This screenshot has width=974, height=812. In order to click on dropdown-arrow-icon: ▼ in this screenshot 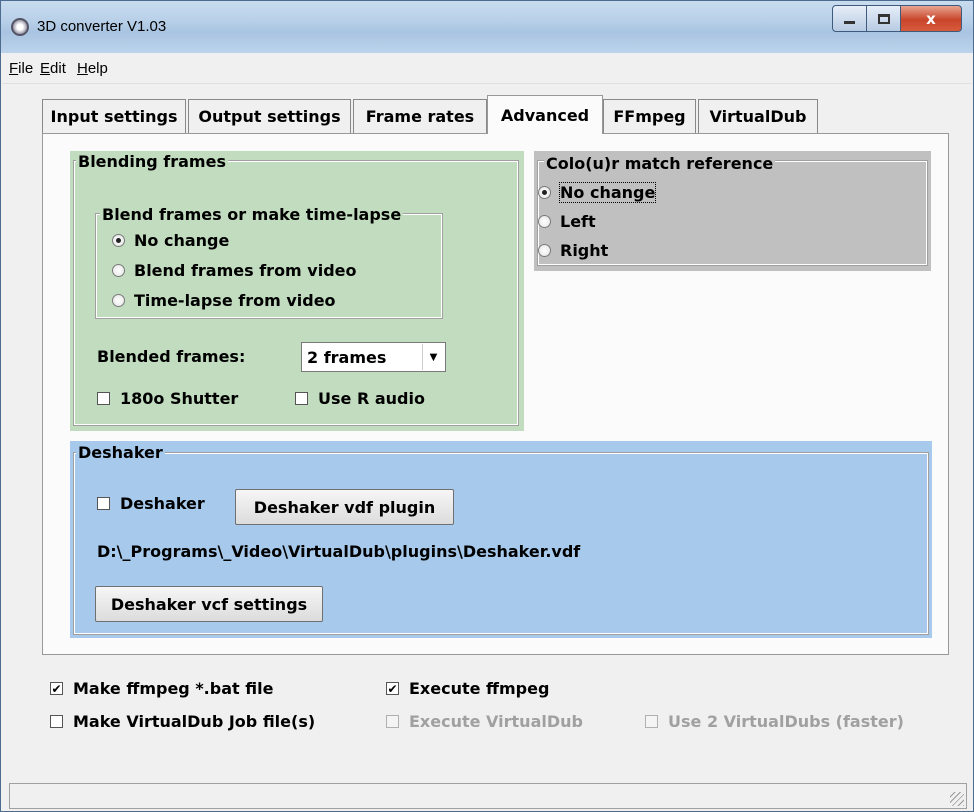, I will do `click(433, 357)`.